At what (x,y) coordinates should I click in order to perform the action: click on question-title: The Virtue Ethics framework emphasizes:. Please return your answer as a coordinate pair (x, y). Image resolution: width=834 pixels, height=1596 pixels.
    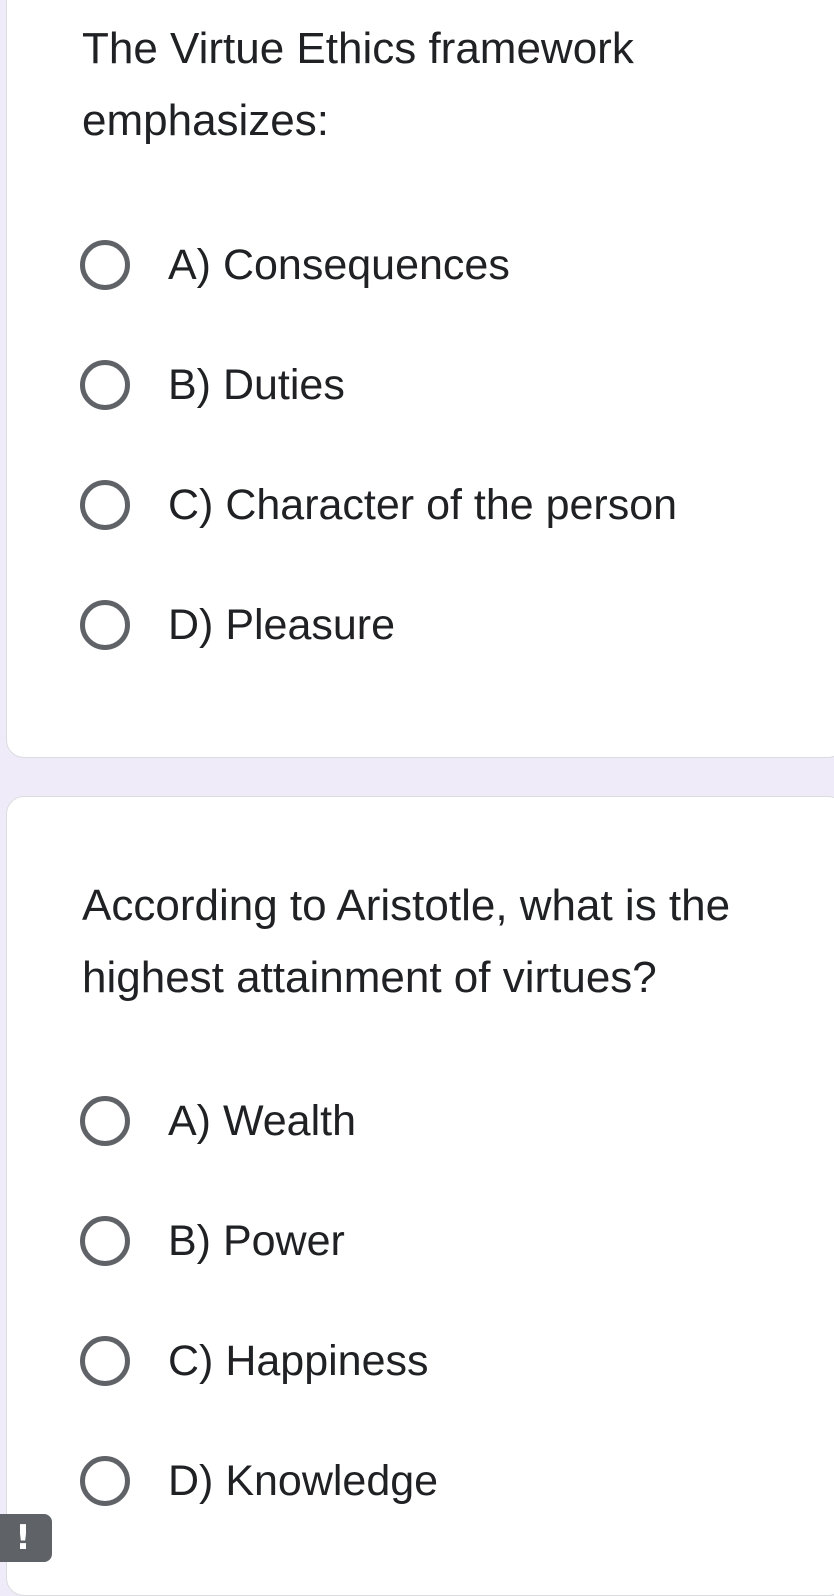
    Looking at the image, I should click on (358, 84).